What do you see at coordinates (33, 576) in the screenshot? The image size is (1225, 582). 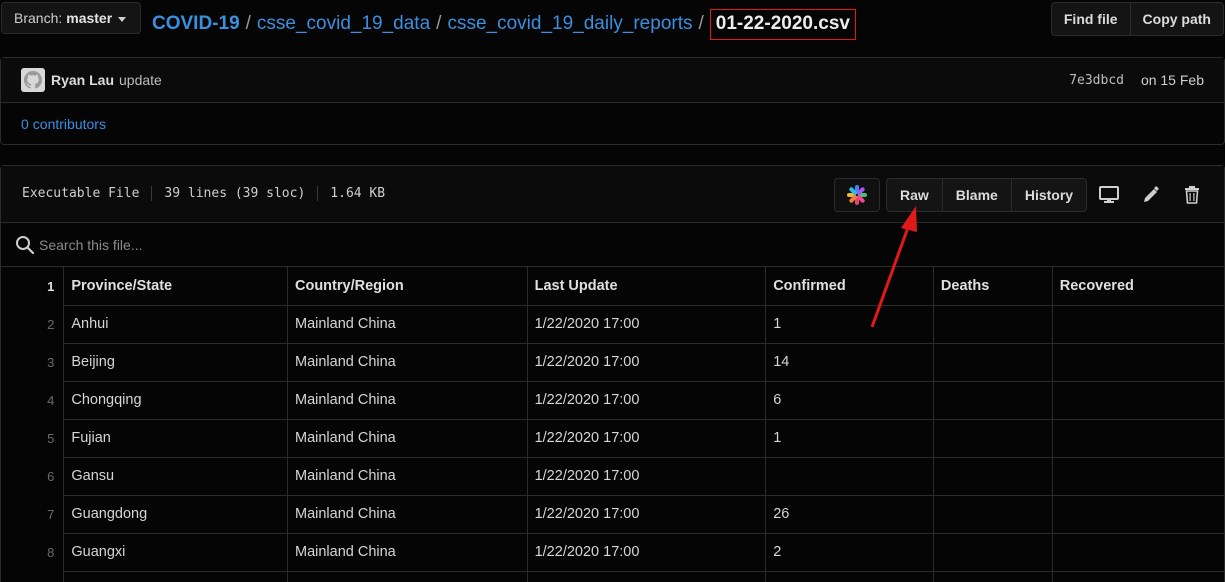 I see `line-number: 9` at bounding box center [33, 576].